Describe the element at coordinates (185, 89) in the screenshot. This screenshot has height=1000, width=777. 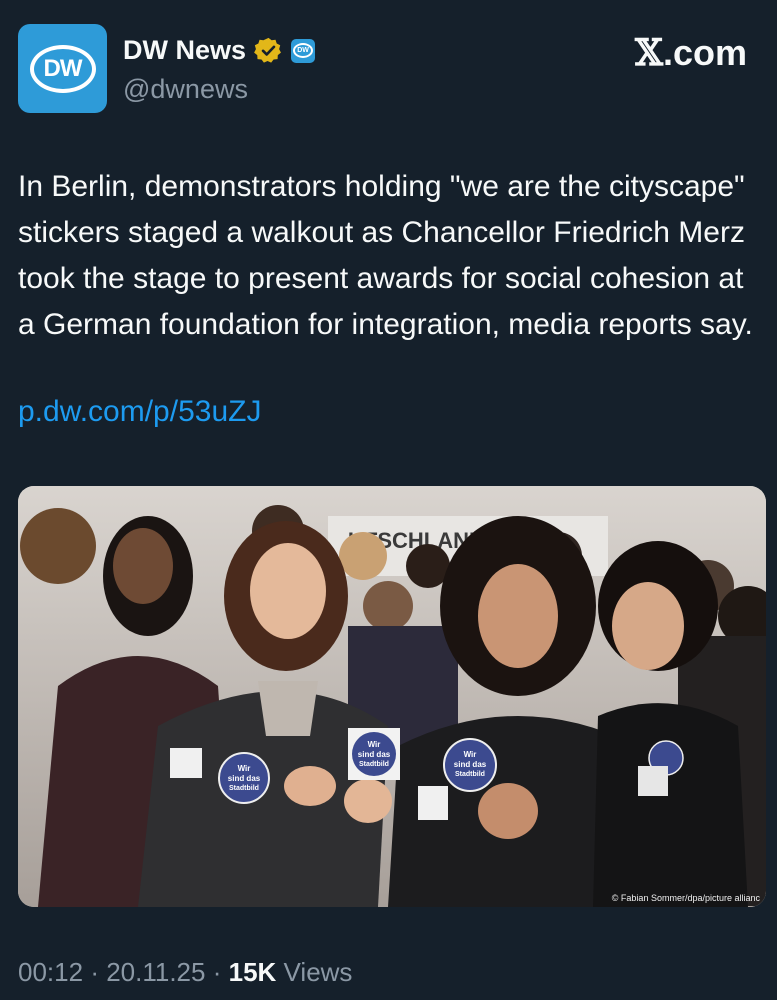
I see `user-handle: @dwnews` at that location.